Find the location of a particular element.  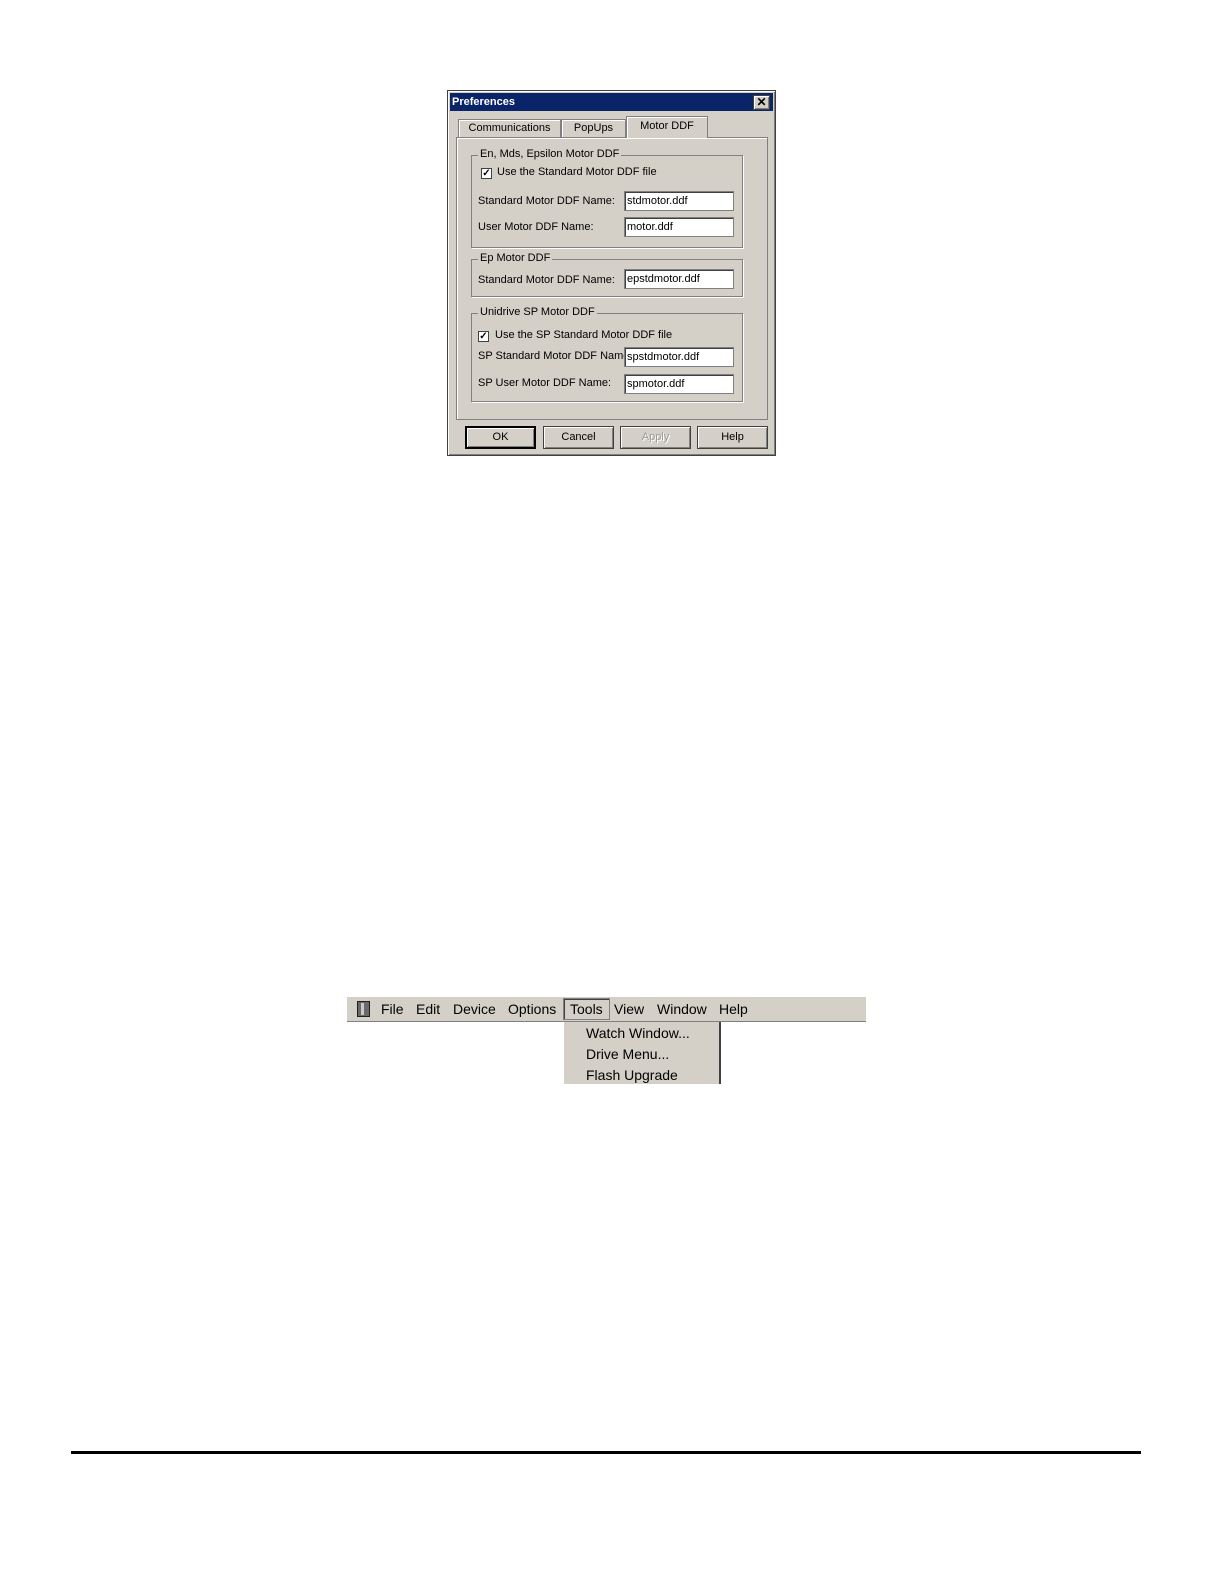

apply-button: Apply is located at coordinates (655, 437).